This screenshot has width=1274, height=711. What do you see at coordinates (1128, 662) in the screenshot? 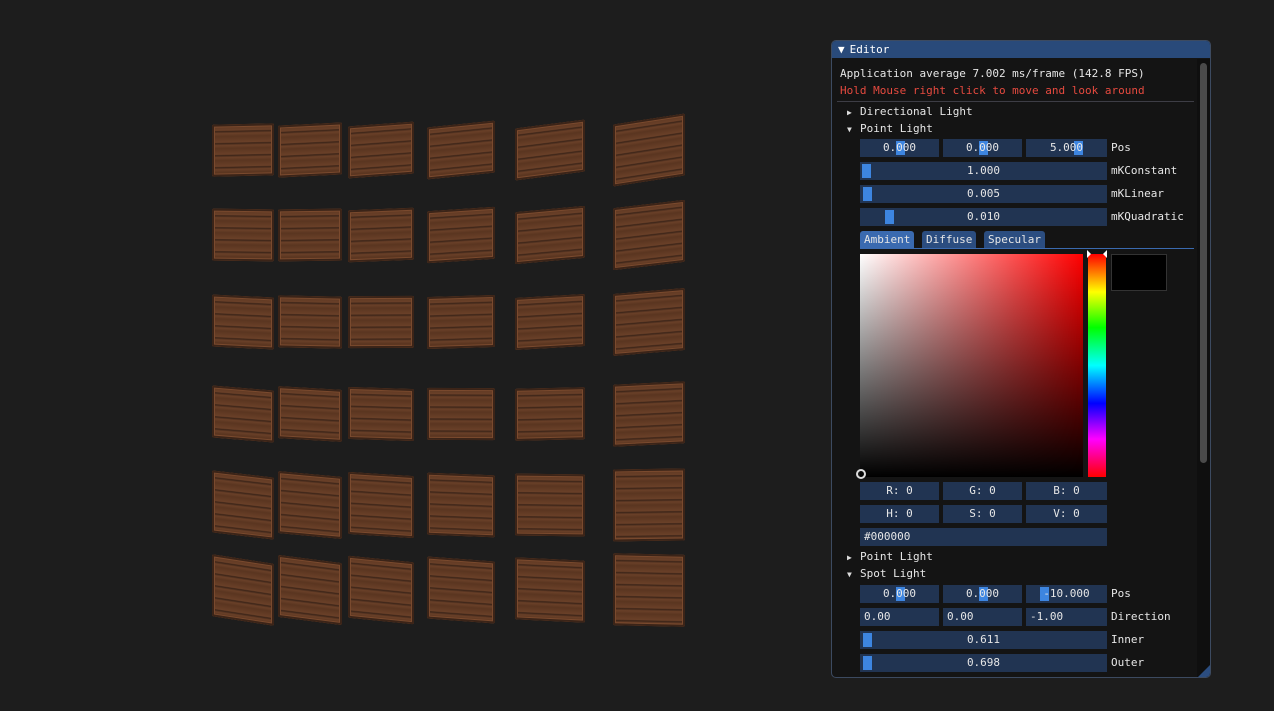
I see `outer-label: Outer` at bounding box center [1128, 662].